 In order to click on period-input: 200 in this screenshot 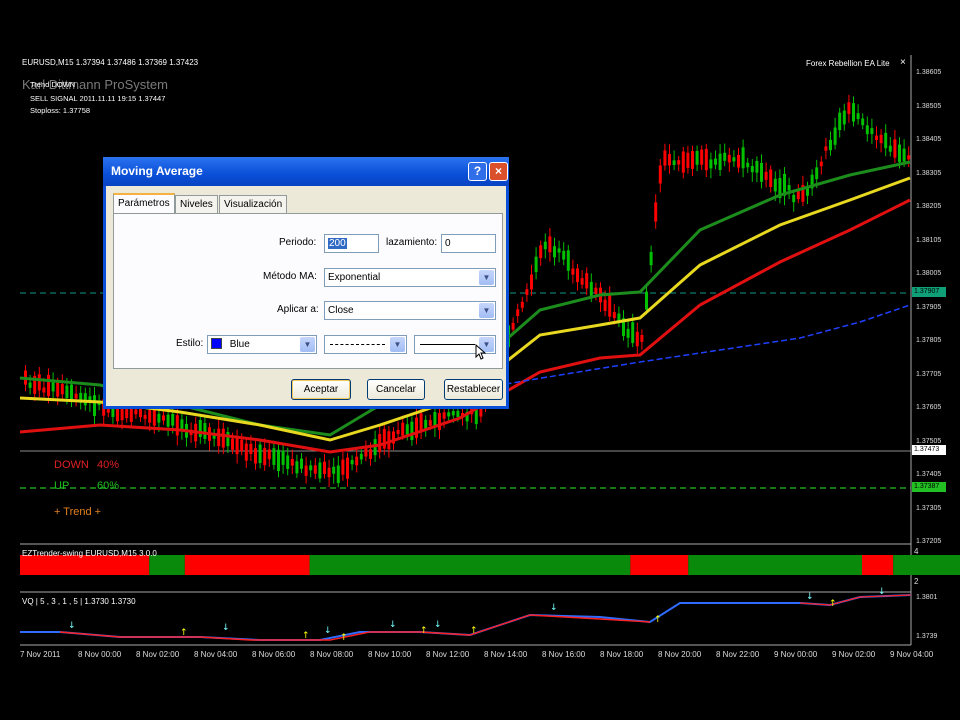, I will do `click(351, 243)`.